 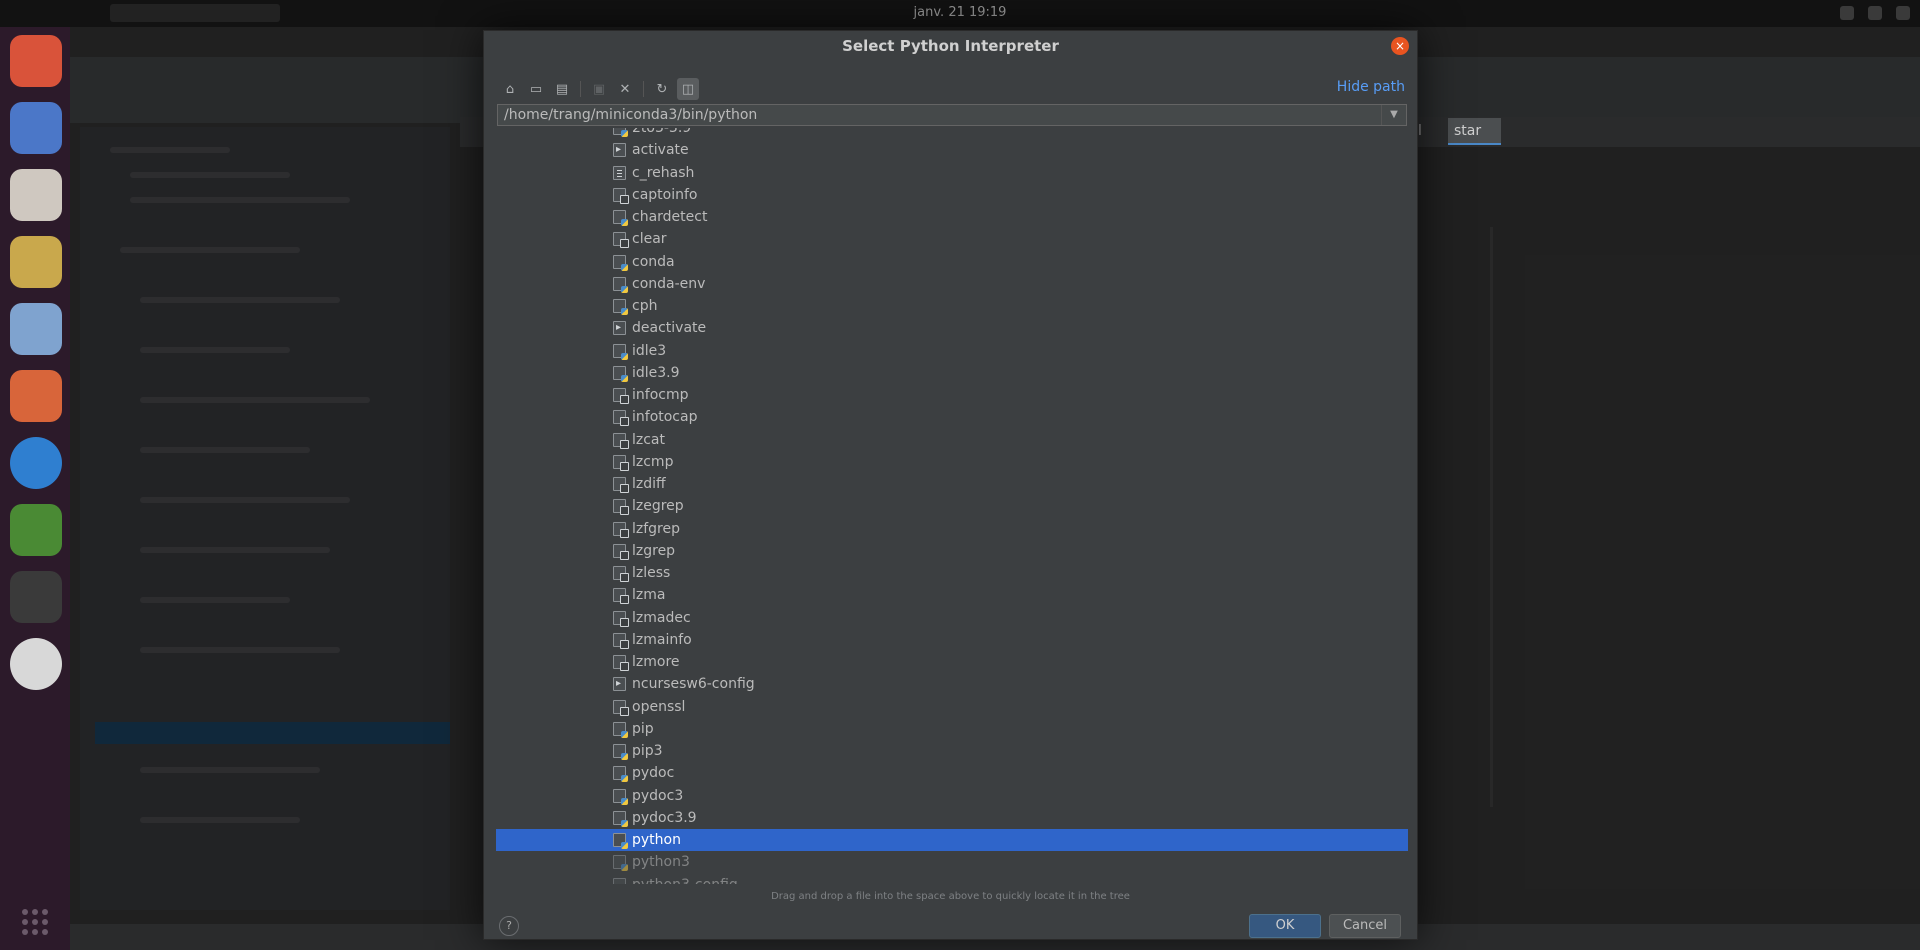 I want to click on path-history-dropdown-icon: ▼, so click(x=1393, y=115).